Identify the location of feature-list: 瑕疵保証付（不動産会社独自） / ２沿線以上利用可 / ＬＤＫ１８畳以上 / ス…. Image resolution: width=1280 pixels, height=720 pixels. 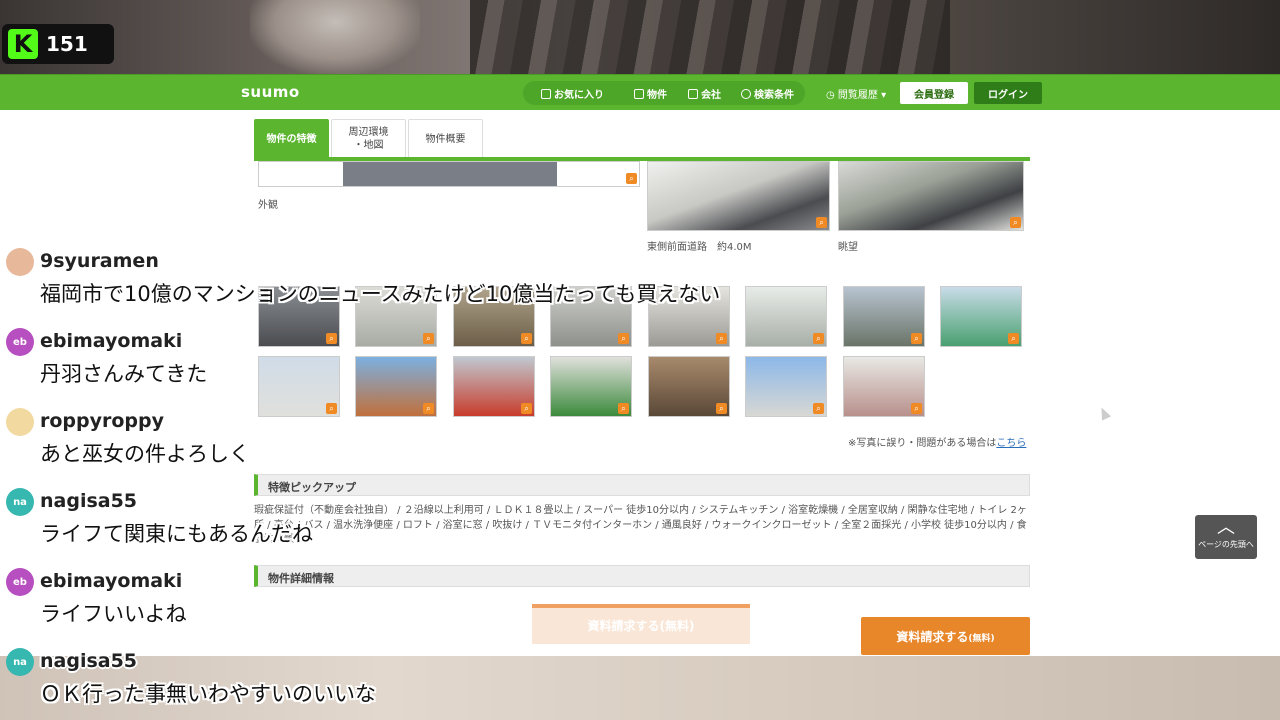
(640, 525).